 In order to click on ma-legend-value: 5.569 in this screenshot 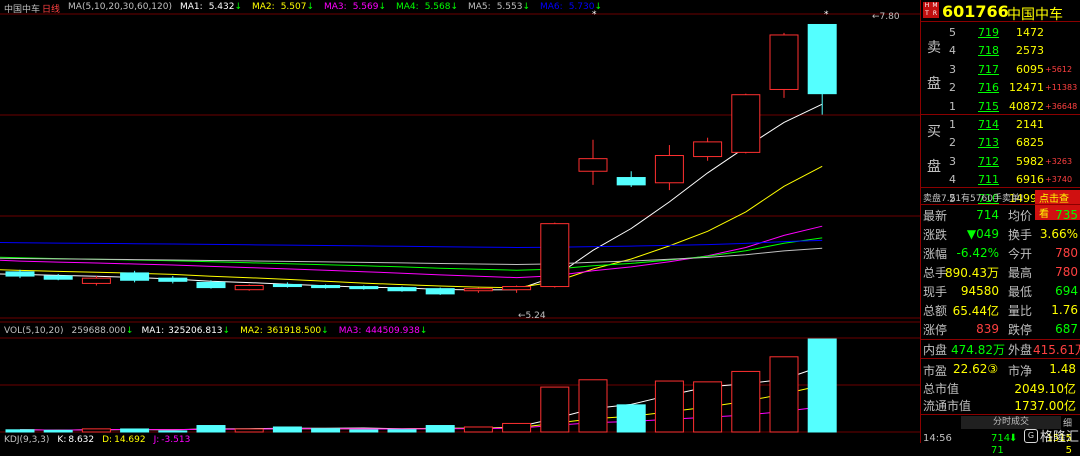, I will do `click(365, 7)`.